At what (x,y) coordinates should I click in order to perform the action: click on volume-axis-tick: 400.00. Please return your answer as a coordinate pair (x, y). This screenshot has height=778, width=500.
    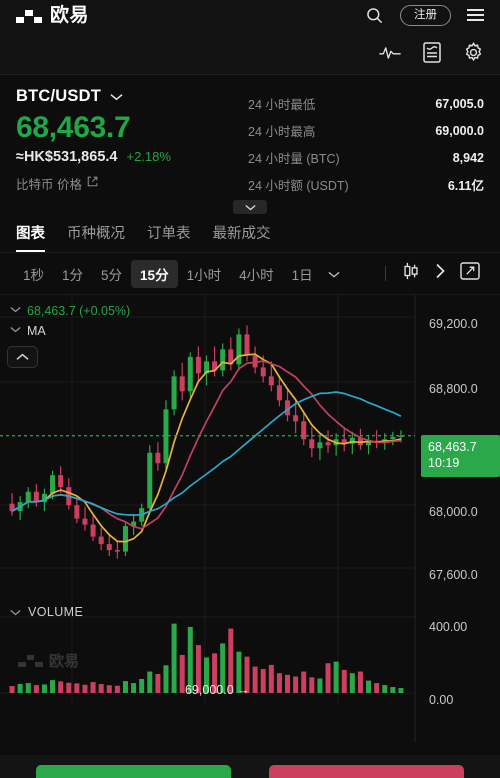
    Looking at the image, I should click on (448, 627).